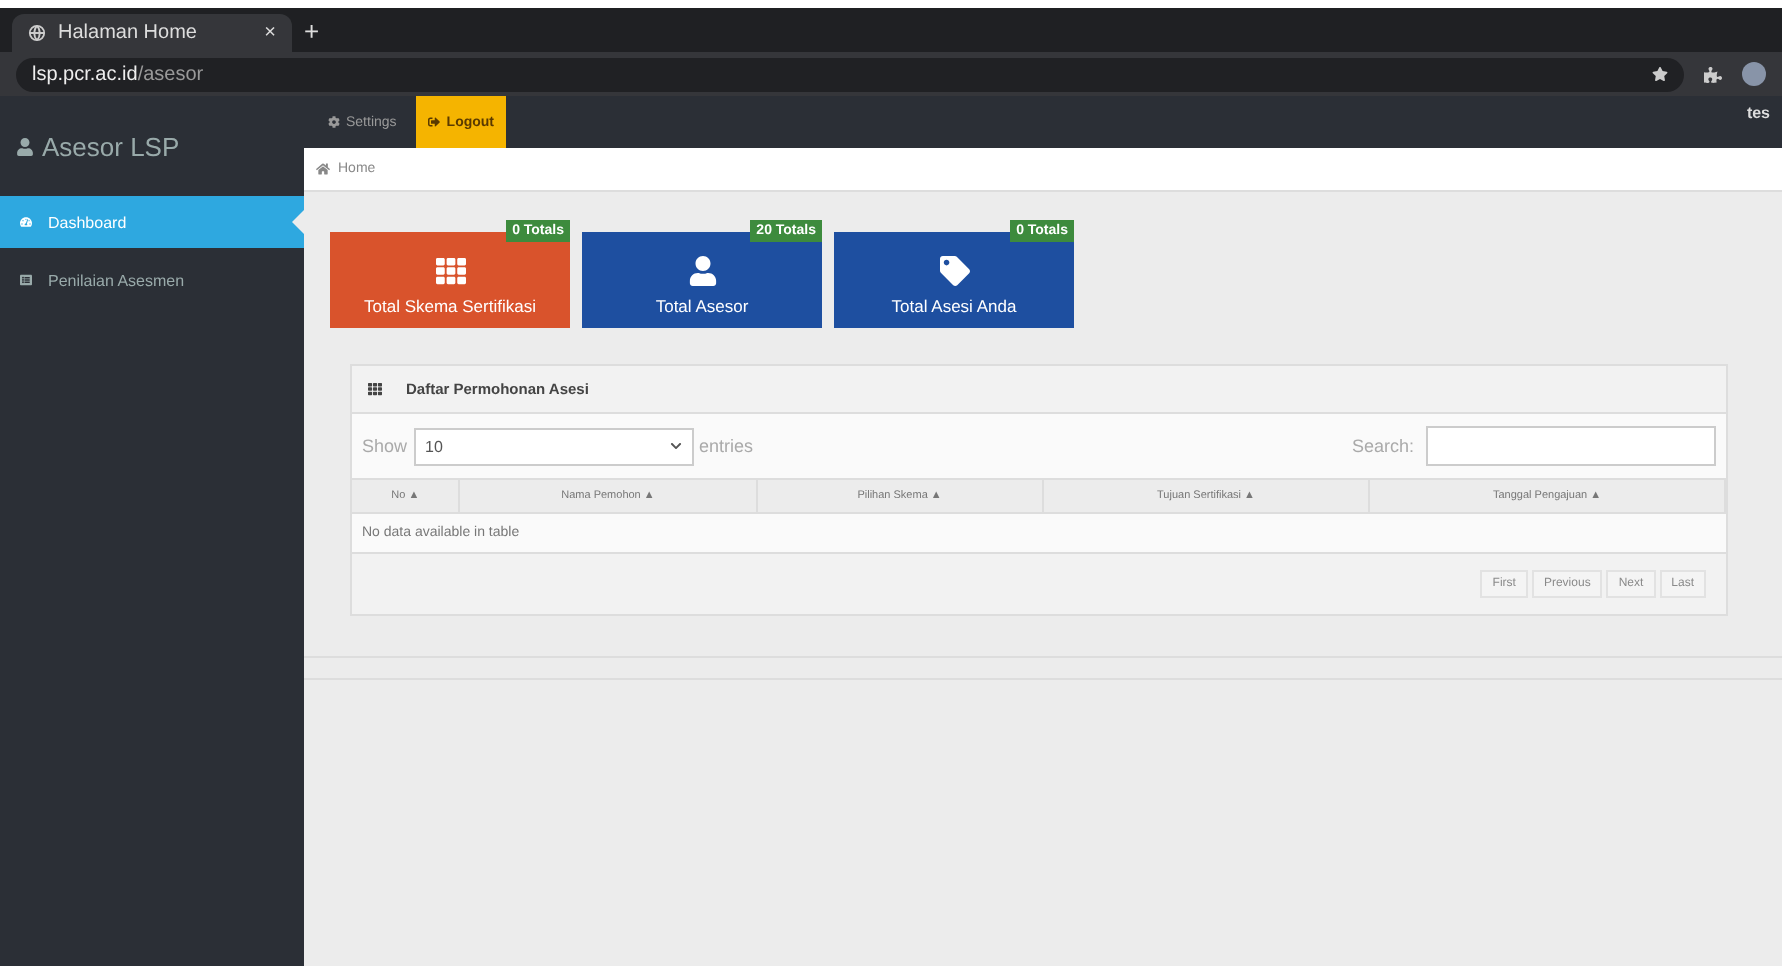 The height and width of the screenshot is (966, 1782). What do you see at coordinates (954, 306) in the screenshot?
I see `stat-label: Total Asesi Anda` at bounding box center [954, 306].